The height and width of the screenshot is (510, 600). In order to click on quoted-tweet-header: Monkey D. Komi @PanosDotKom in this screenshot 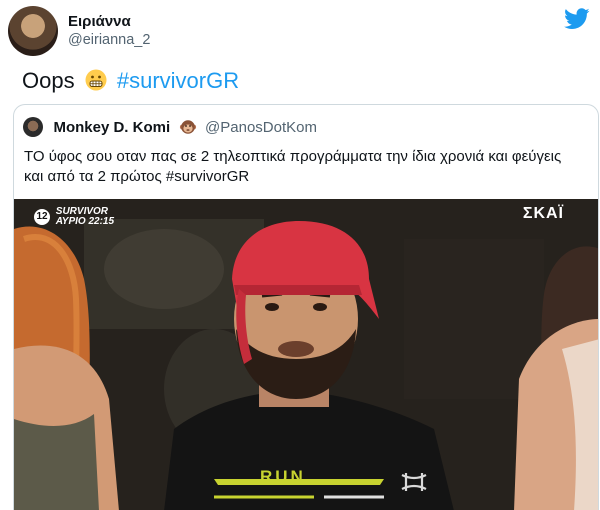, I will do `click(170, 127)`.